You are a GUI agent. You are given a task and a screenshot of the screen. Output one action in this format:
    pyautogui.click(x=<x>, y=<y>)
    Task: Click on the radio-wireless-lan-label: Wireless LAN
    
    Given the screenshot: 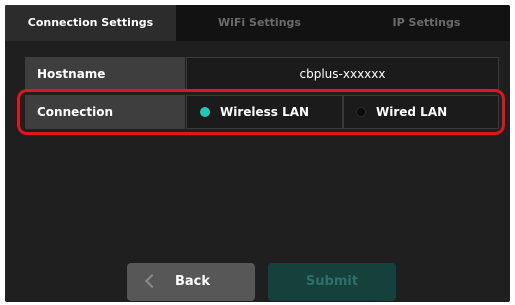 What is the action you would take?
    pyautogui.click(x=265, y=112)
    